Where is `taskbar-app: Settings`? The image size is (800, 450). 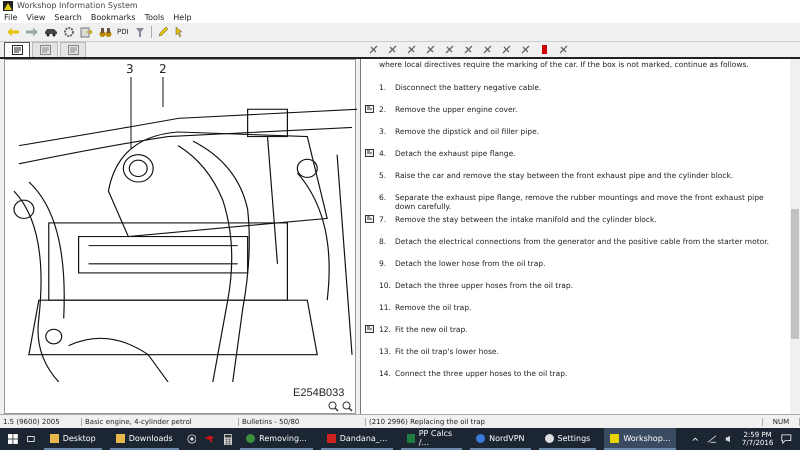 taskbar-app: Settings is located at coordinates (567, 439).